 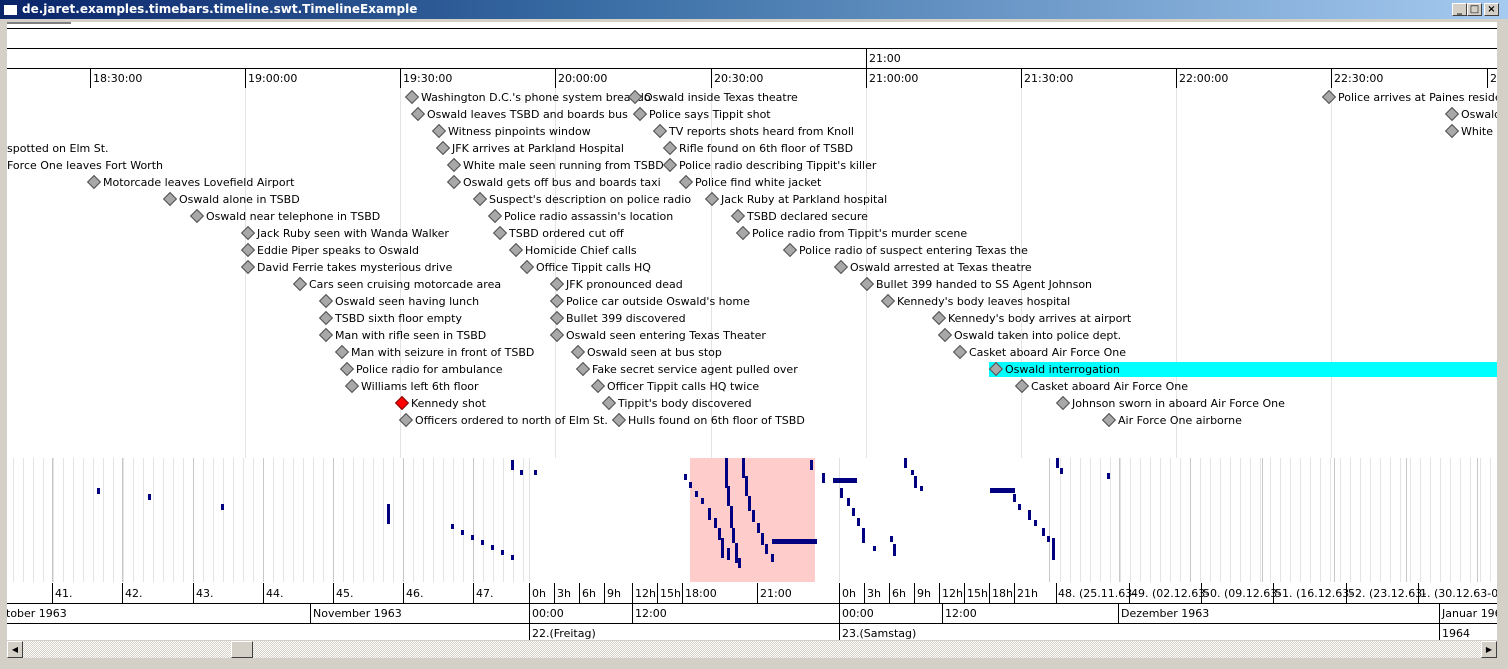 I want to click on event-item: Air Force One airborne, so click(x=1171, y=420).